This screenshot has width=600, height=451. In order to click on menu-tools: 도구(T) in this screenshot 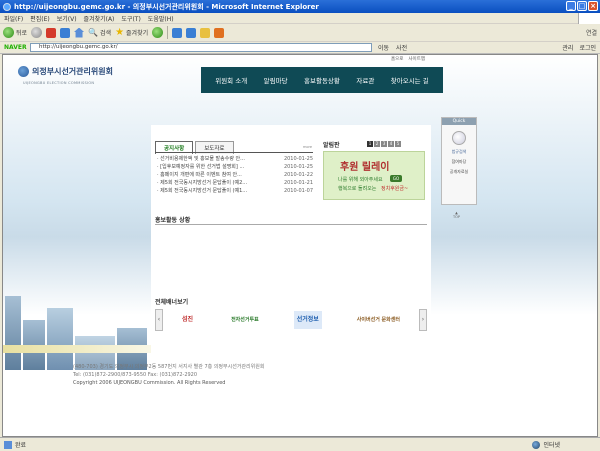, I will do `click(130, 18)`.